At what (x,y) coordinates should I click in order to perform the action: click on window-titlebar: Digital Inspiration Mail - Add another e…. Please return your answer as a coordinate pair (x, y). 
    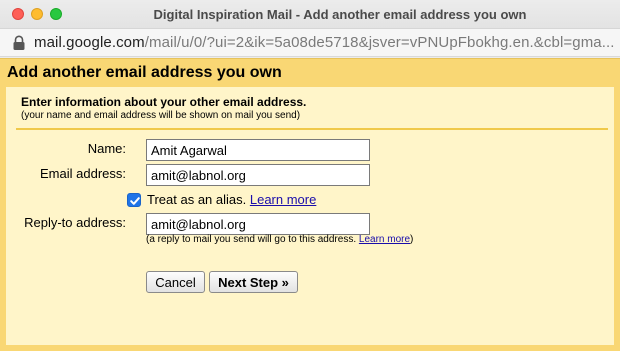
    Looking at the image, I should click on (310, 14).